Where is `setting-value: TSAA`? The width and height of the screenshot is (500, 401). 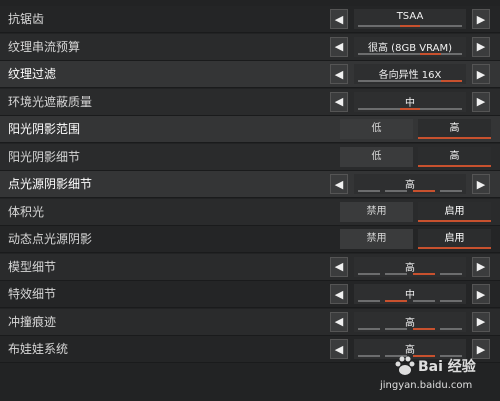 setting-value: TSAA is located at coordinates (410, 16).